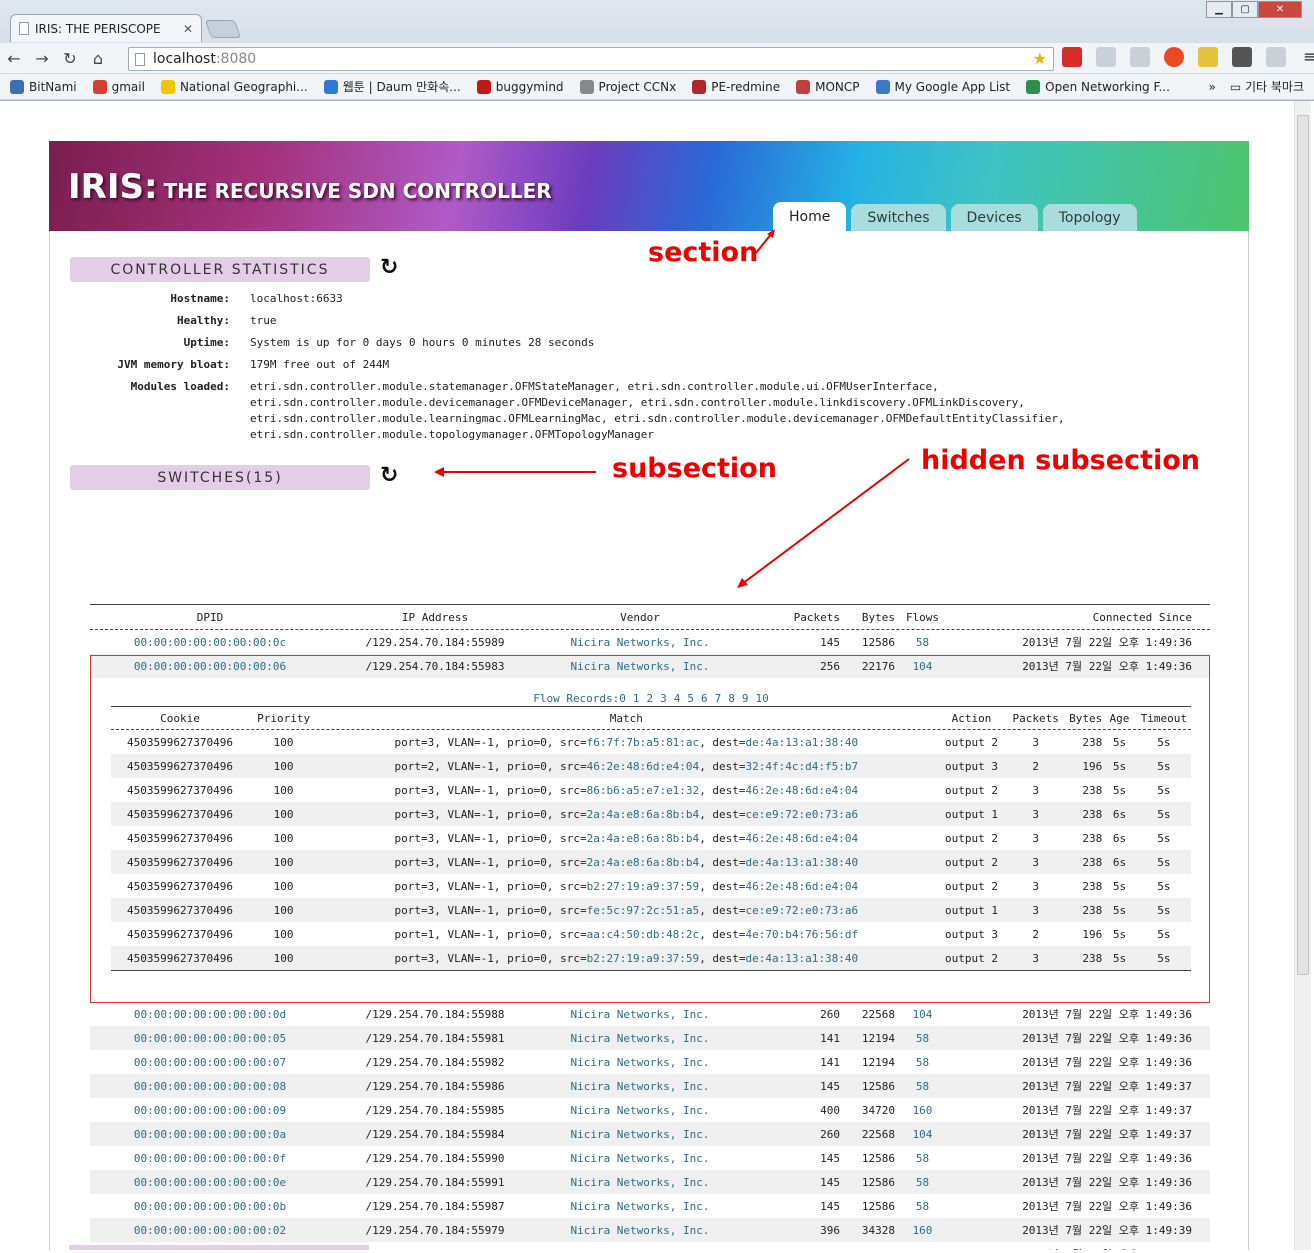 This screenshot has height=1253, width=1314. I want to click on bookmarks-more-icon: », so click(1211, 87).